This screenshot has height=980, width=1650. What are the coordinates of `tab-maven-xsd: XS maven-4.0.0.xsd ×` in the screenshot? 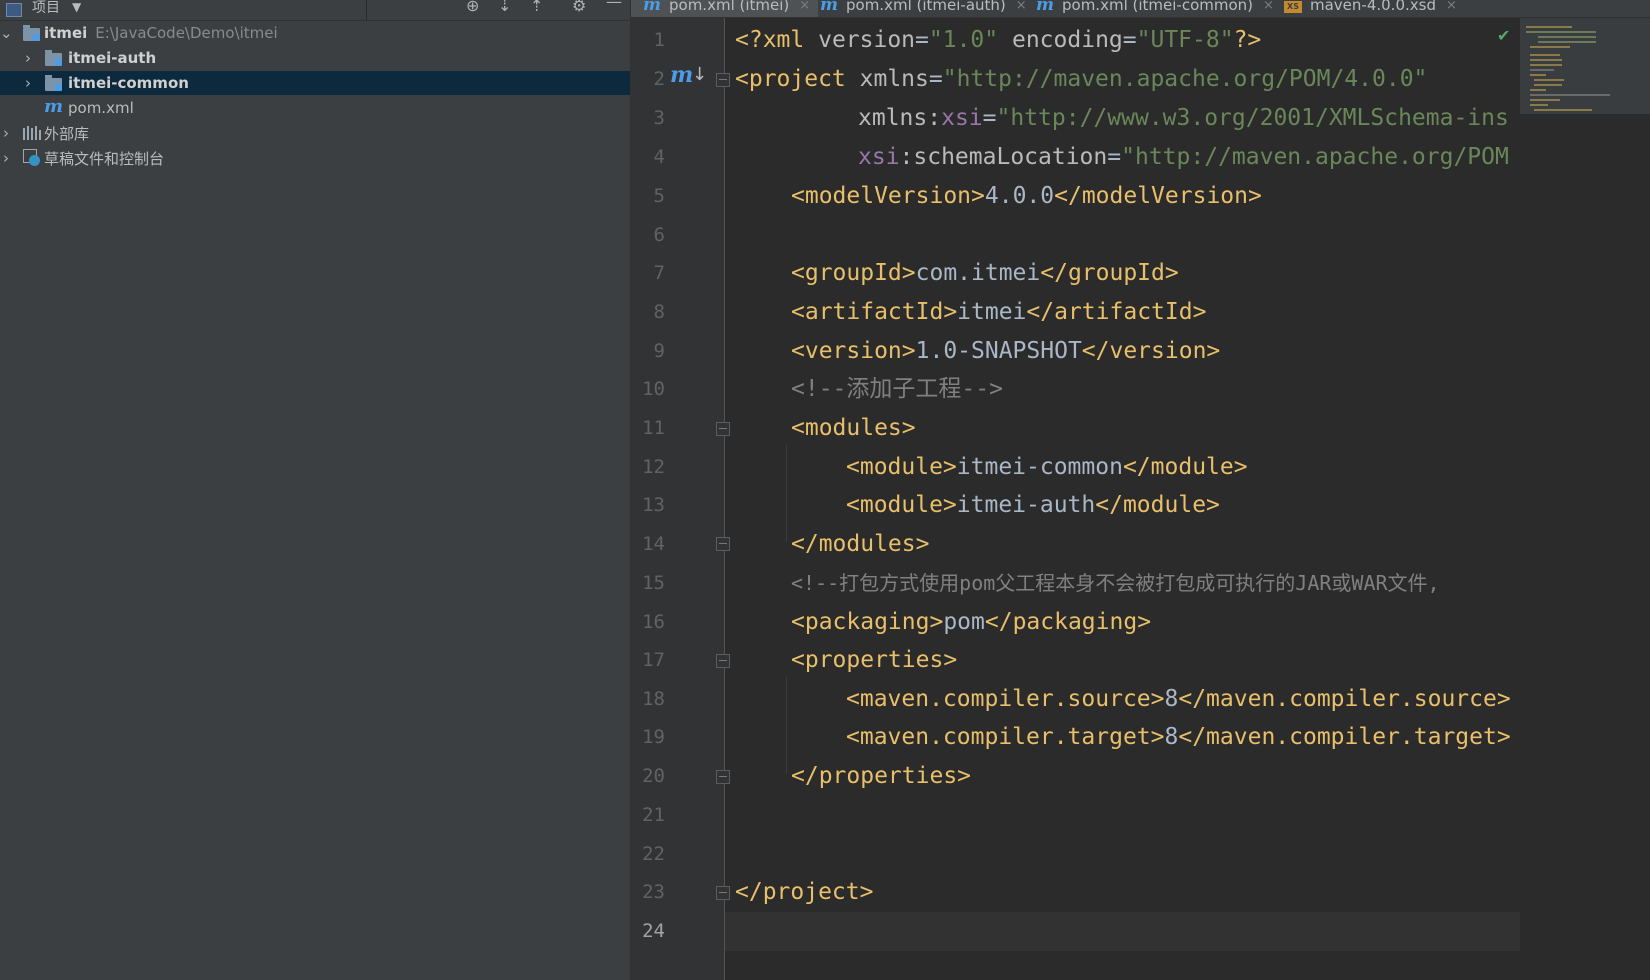 It's located at (1384, 8).